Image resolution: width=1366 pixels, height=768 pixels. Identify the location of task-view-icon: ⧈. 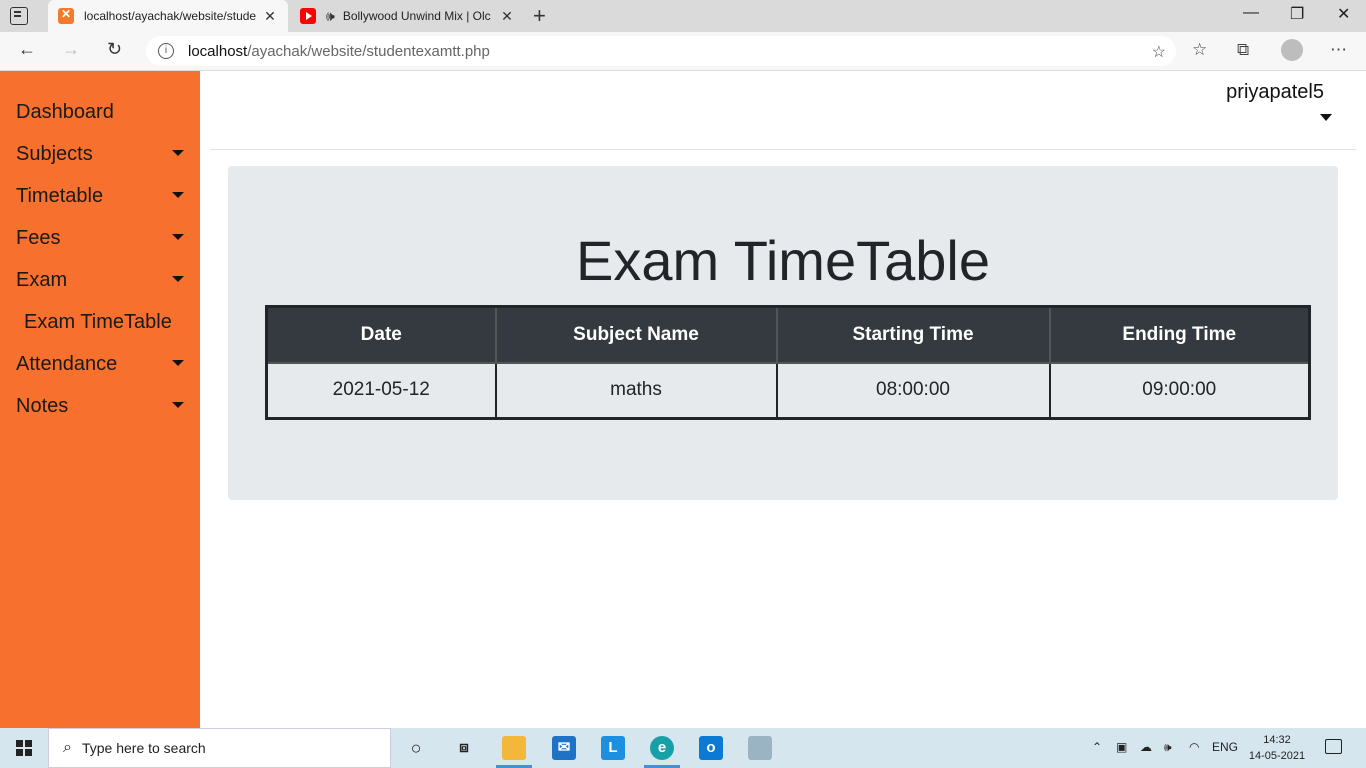
(464, 748).